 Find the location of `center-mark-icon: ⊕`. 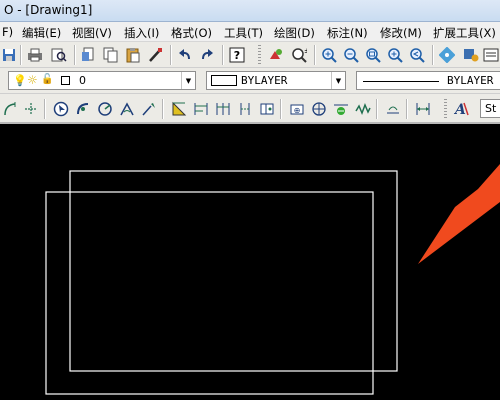

center-mark-icon: ⊕ is located at coordinates (297, 109).